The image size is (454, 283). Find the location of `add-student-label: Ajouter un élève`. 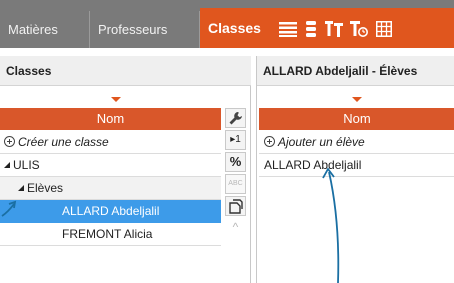

add-student-label: Ajouter un élève is located at coordinates (321, 142).